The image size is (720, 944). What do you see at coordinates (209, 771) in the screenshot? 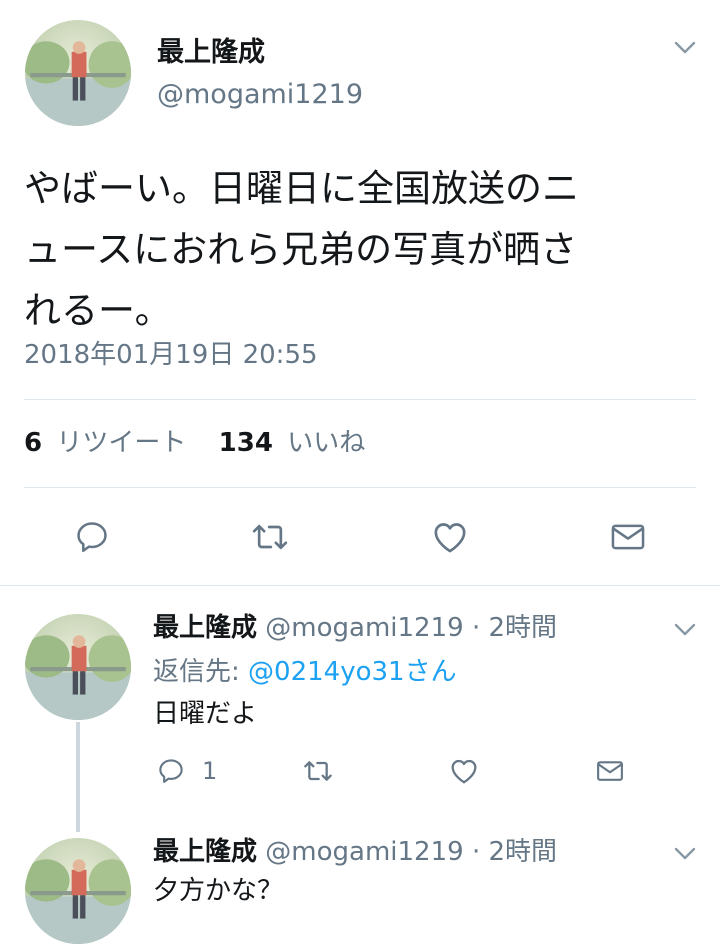
I see `reply-count: 1` at bounding box center [209, 771].